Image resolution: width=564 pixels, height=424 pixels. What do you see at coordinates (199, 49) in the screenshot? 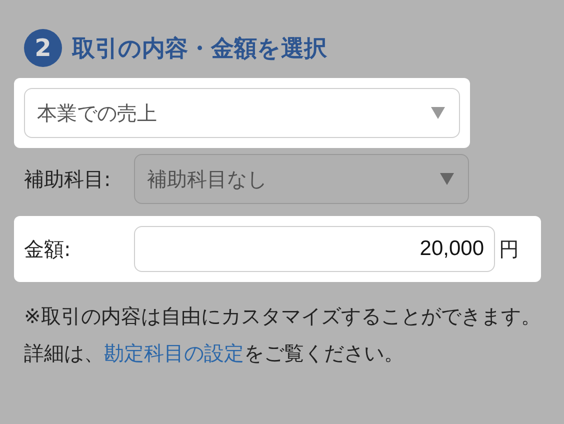
I see `section-title: 取引の内容・金額を選択` at bounding box center [199, 49].